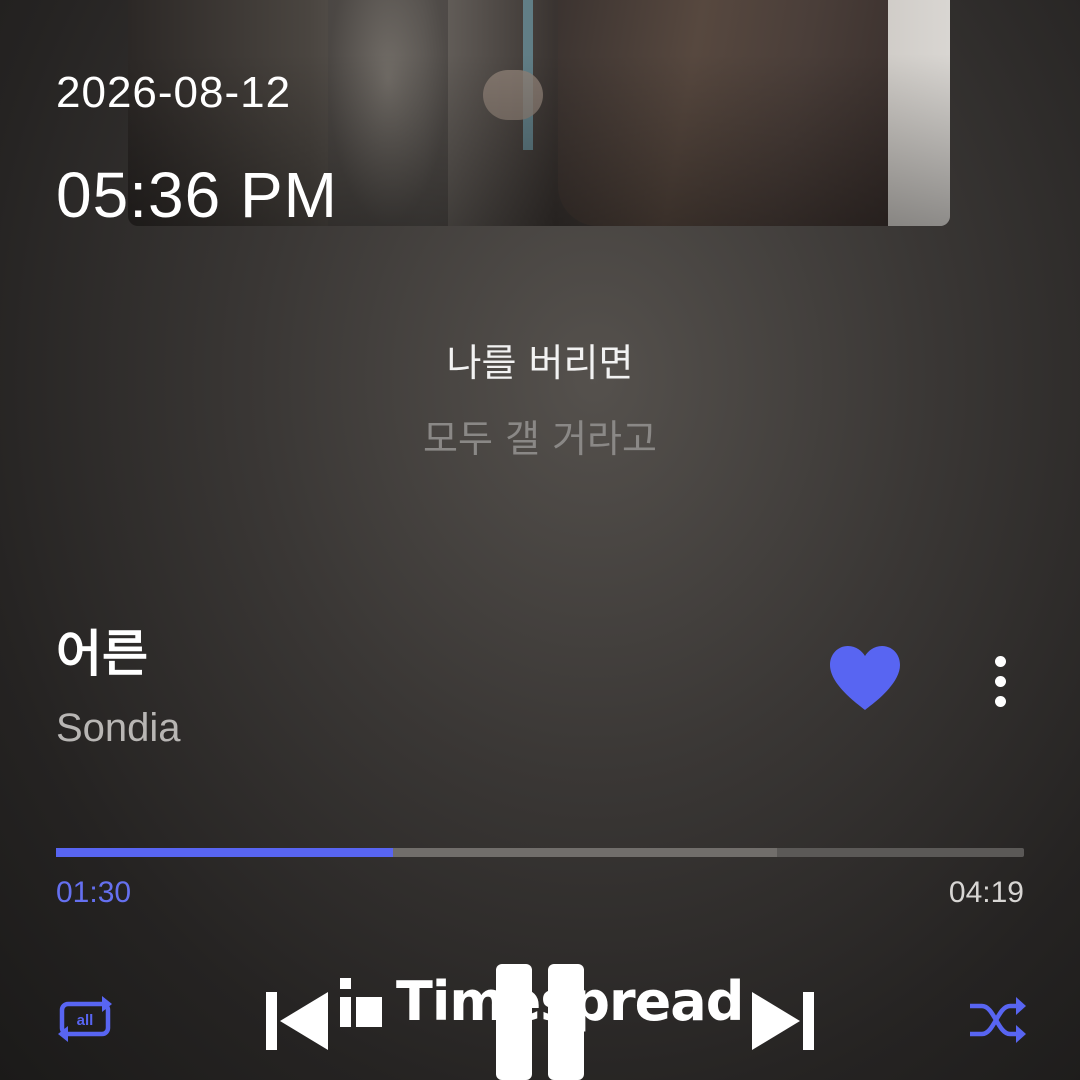  I want to click on repeat-button: all, so click(85, 1021).